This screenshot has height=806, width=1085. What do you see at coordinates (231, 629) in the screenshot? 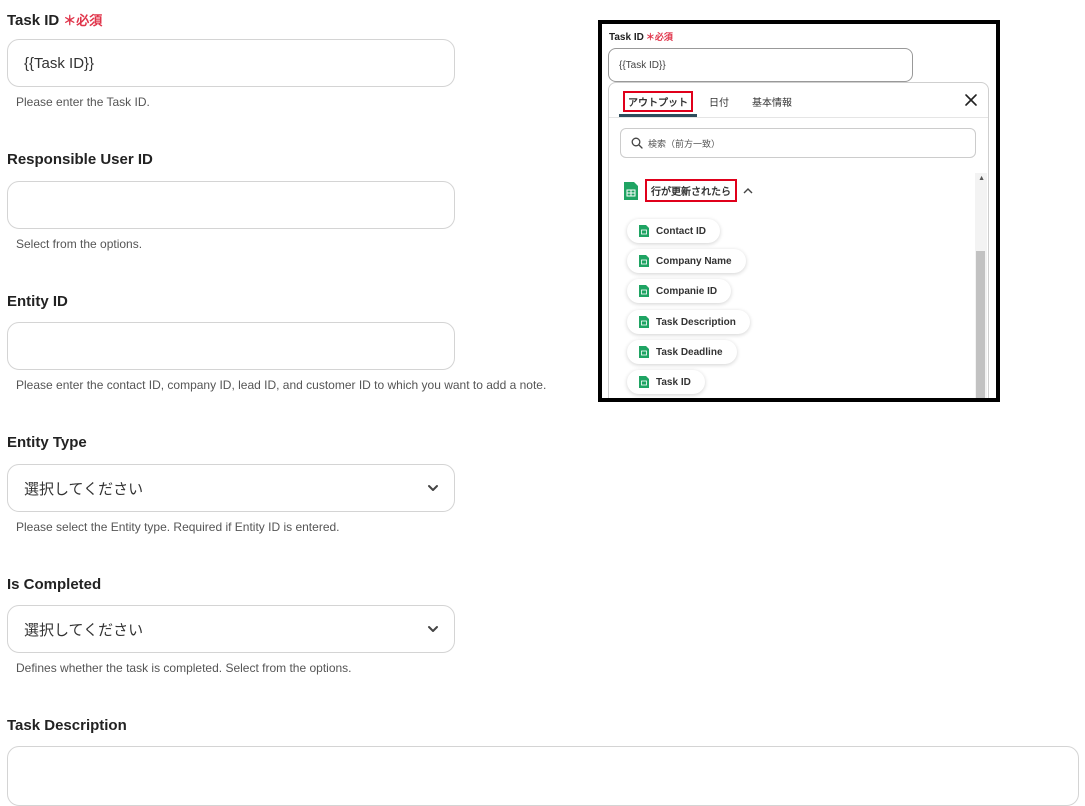
I see `is-completed-select: 選択してください` at bounding box center [231, 629].